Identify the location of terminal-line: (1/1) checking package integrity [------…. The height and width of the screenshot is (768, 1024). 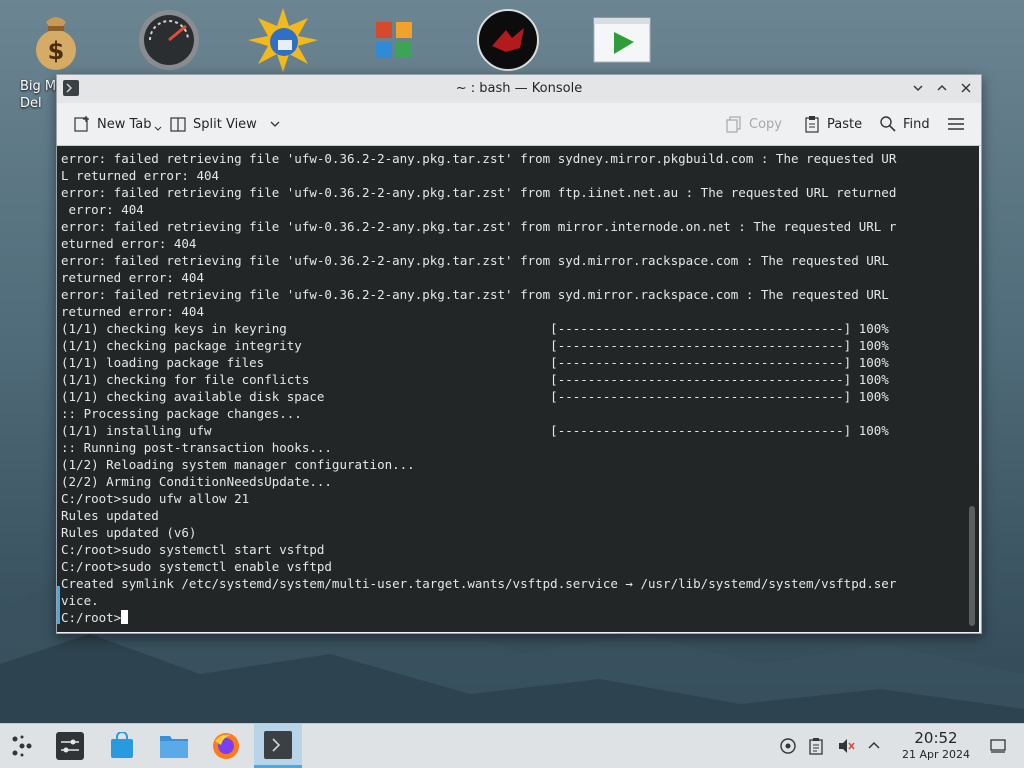
(475, 345).